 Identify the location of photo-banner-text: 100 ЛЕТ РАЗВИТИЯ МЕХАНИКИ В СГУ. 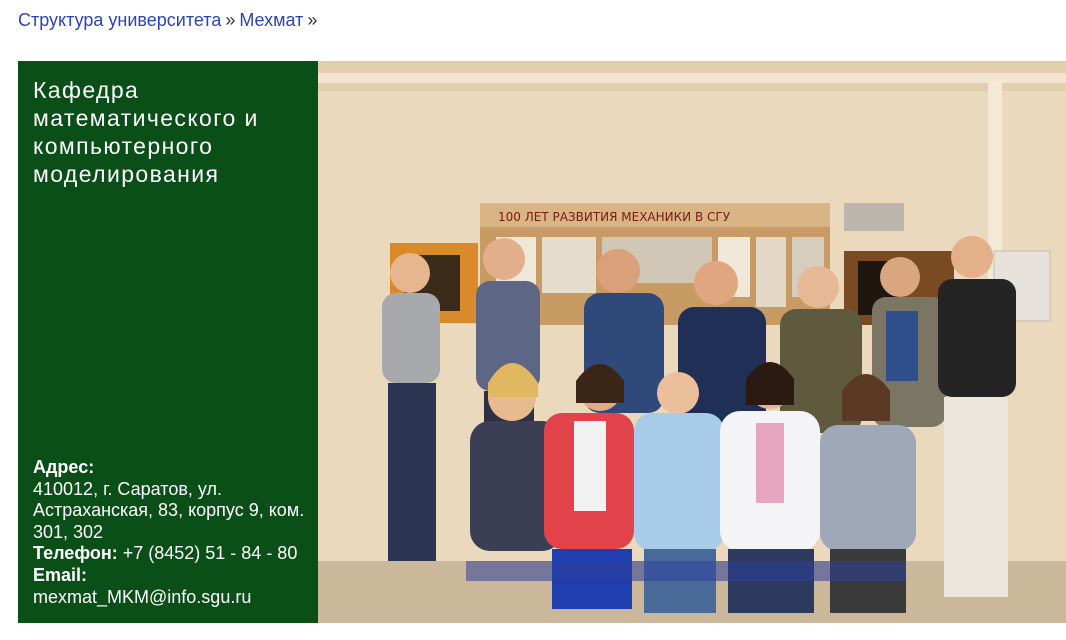
(614, 217).